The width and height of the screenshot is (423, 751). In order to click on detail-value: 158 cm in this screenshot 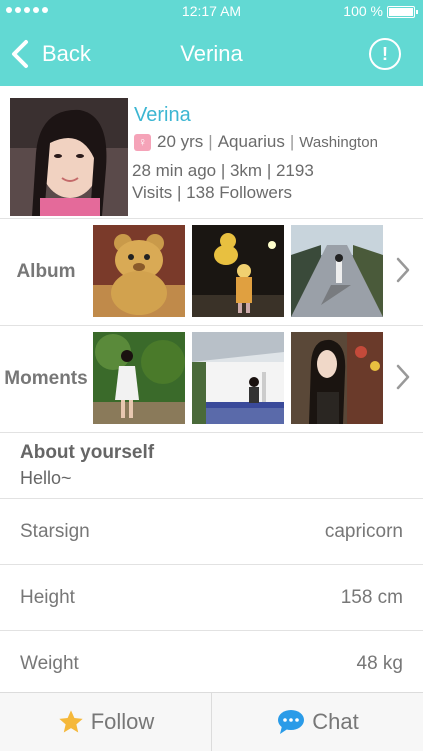, I will do `click(371, 597)`.